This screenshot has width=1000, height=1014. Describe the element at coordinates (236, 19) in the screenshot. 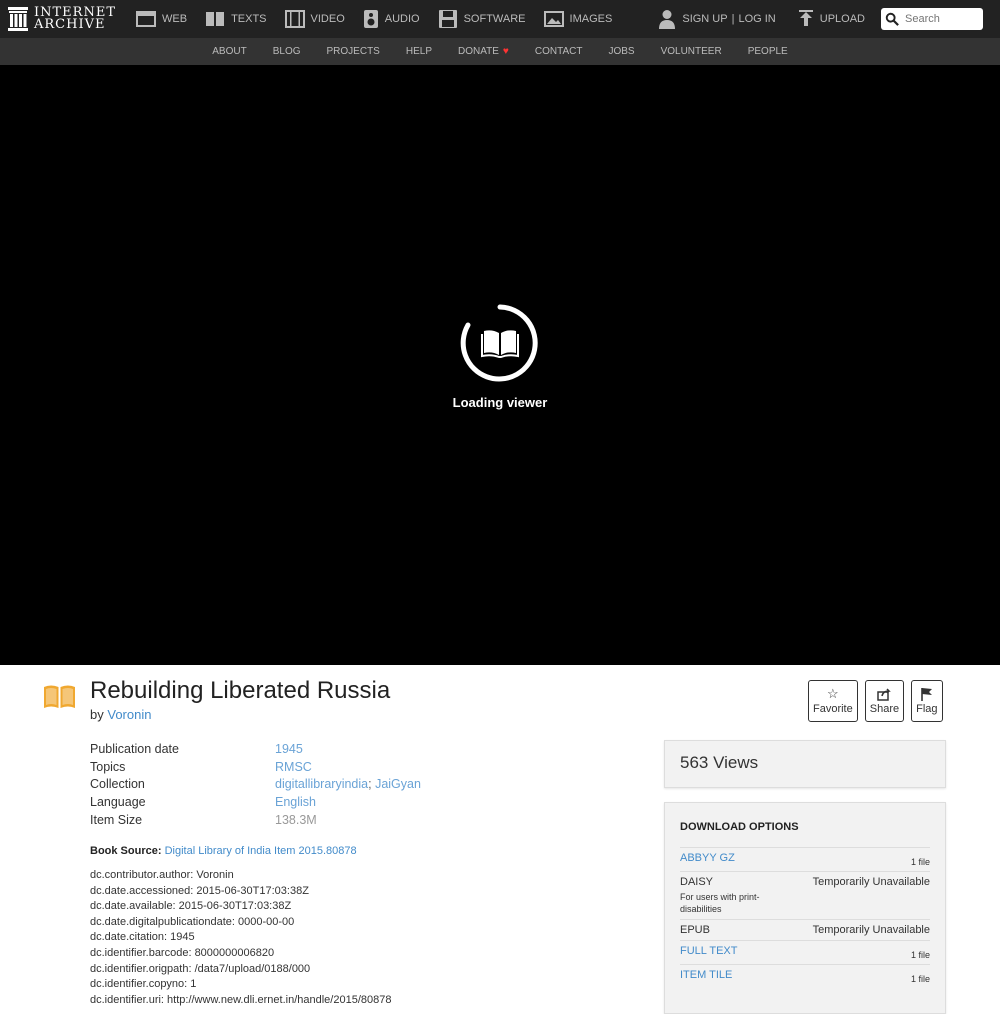

I see `nav-texts: TEXTS` at that location.